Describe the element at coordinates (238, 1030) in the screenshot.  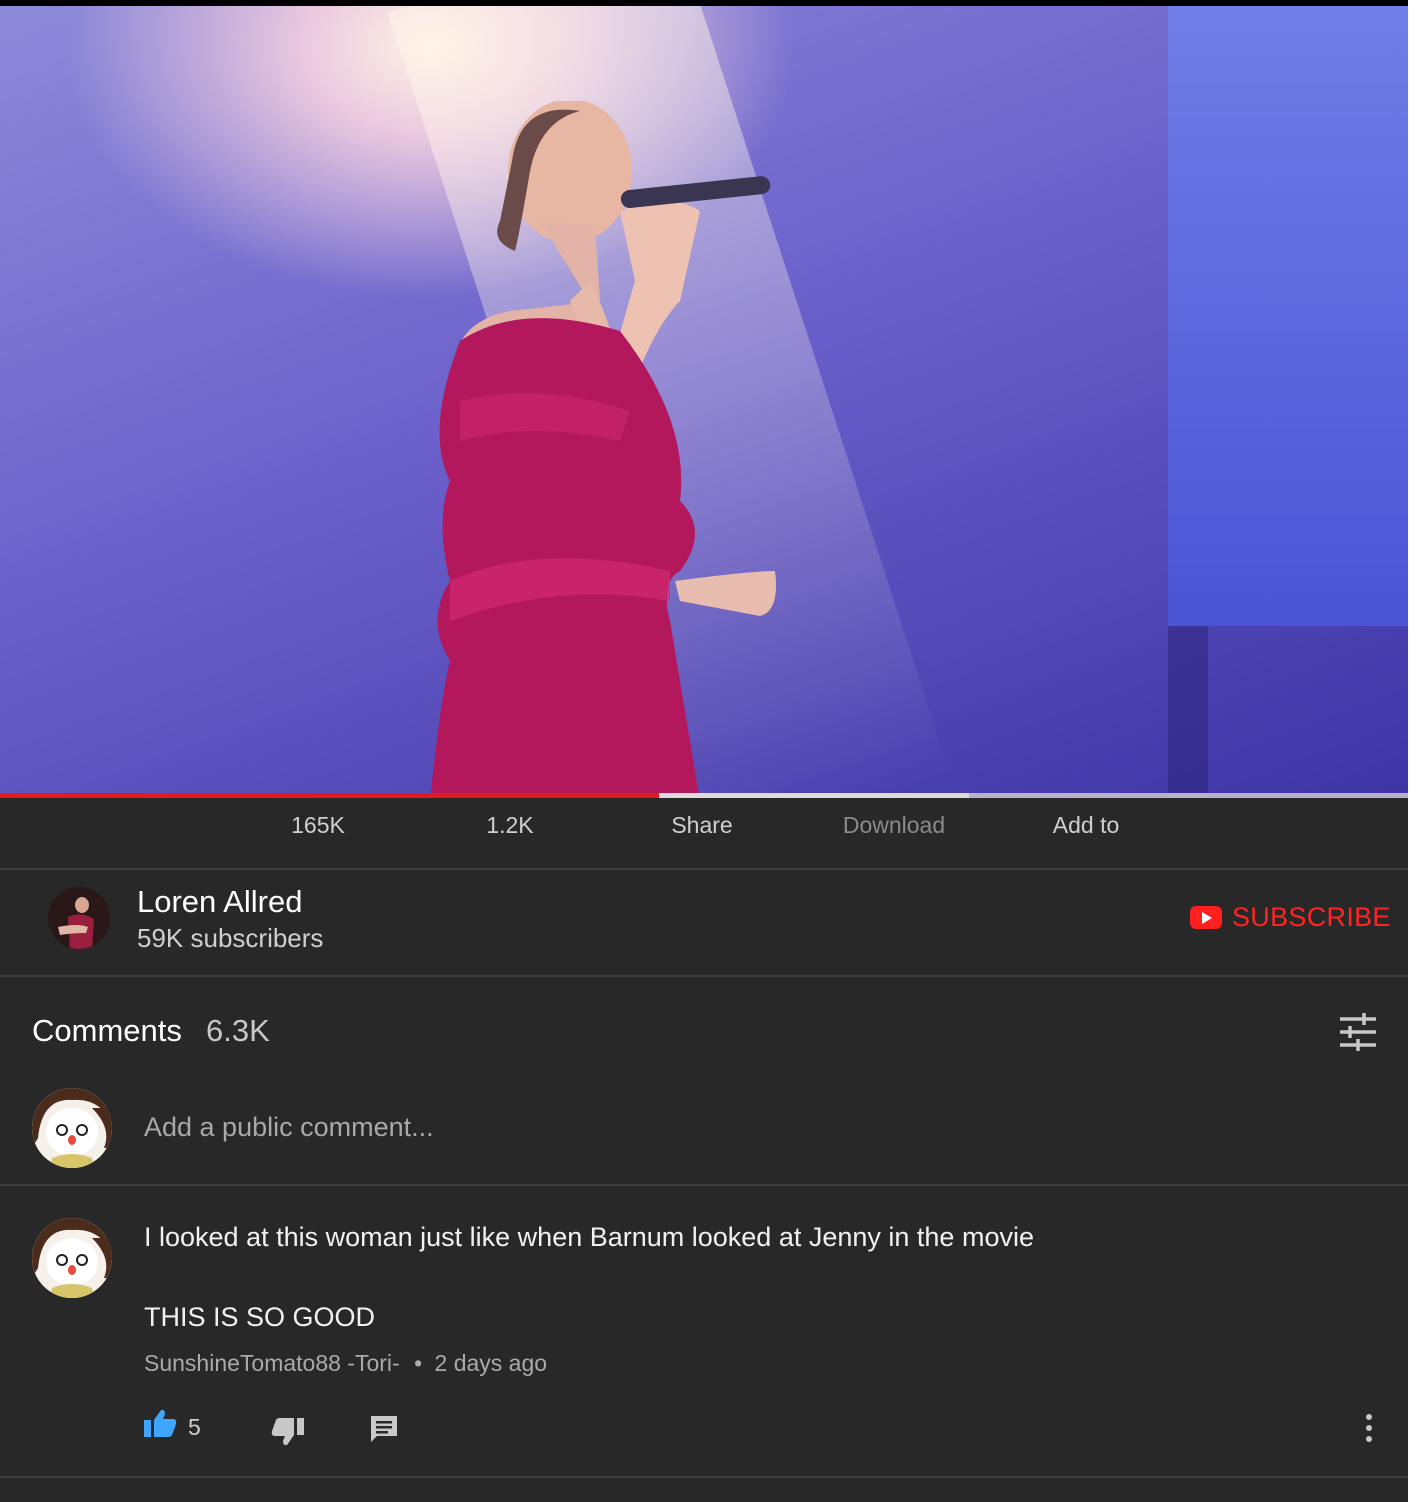
I see `comments-count: 6.3K` at that location.